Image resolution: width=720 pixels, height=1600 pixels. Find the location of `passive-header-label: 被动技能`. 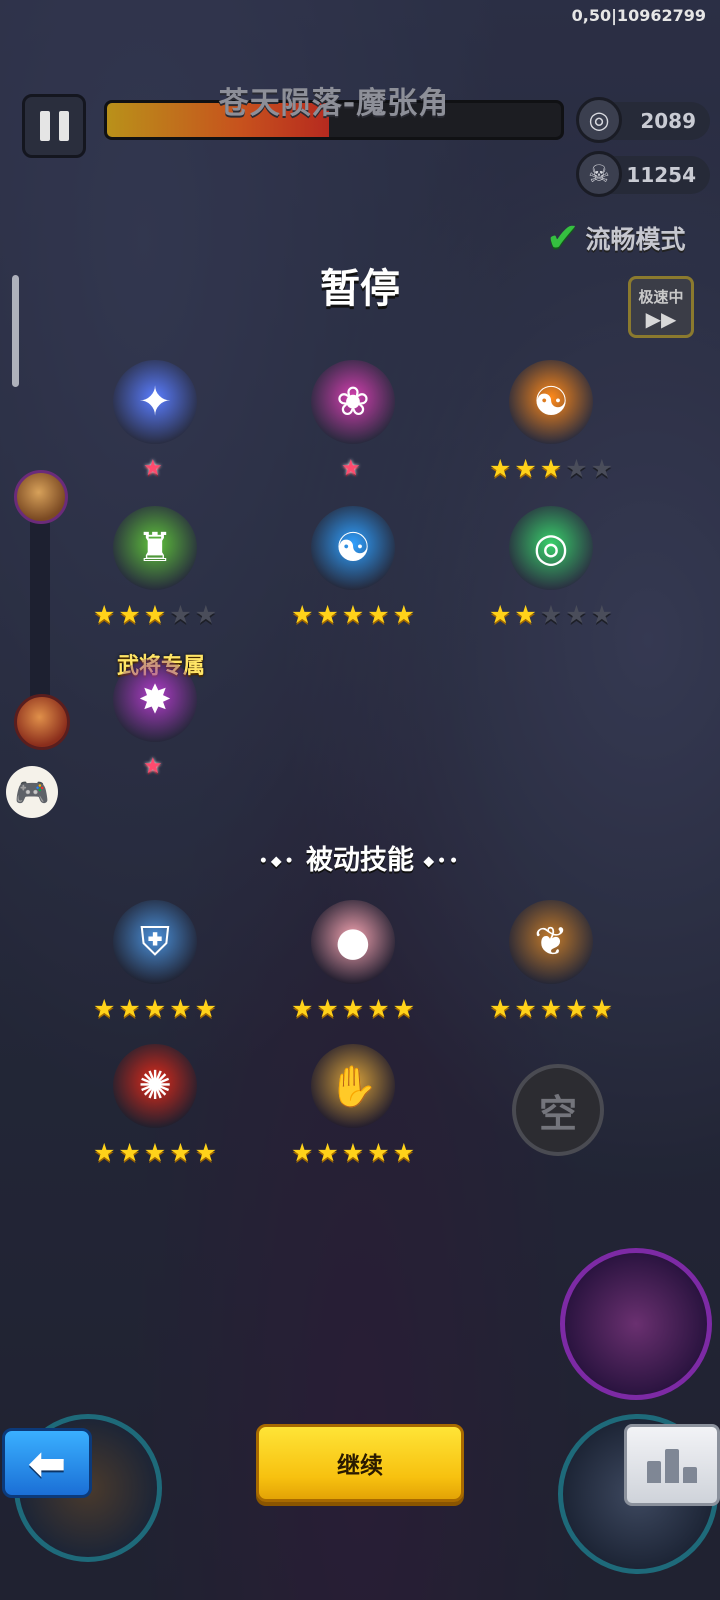

passive-header-label: 被动技能 is located at coordinates (360, 860).